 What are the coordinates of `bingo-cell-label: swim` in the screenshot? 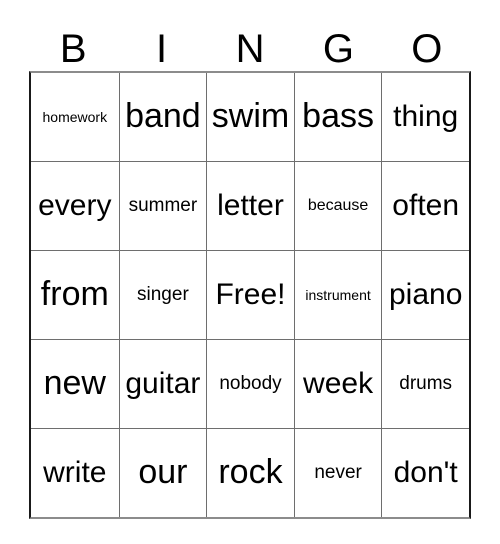 It's located at (250, 116).